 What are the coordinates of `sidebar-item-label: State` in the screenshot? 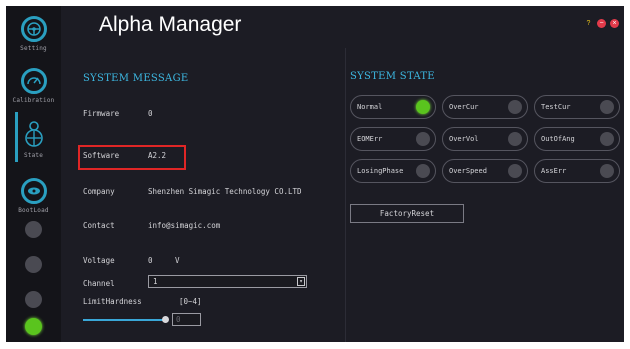 It's located at (33, 155).